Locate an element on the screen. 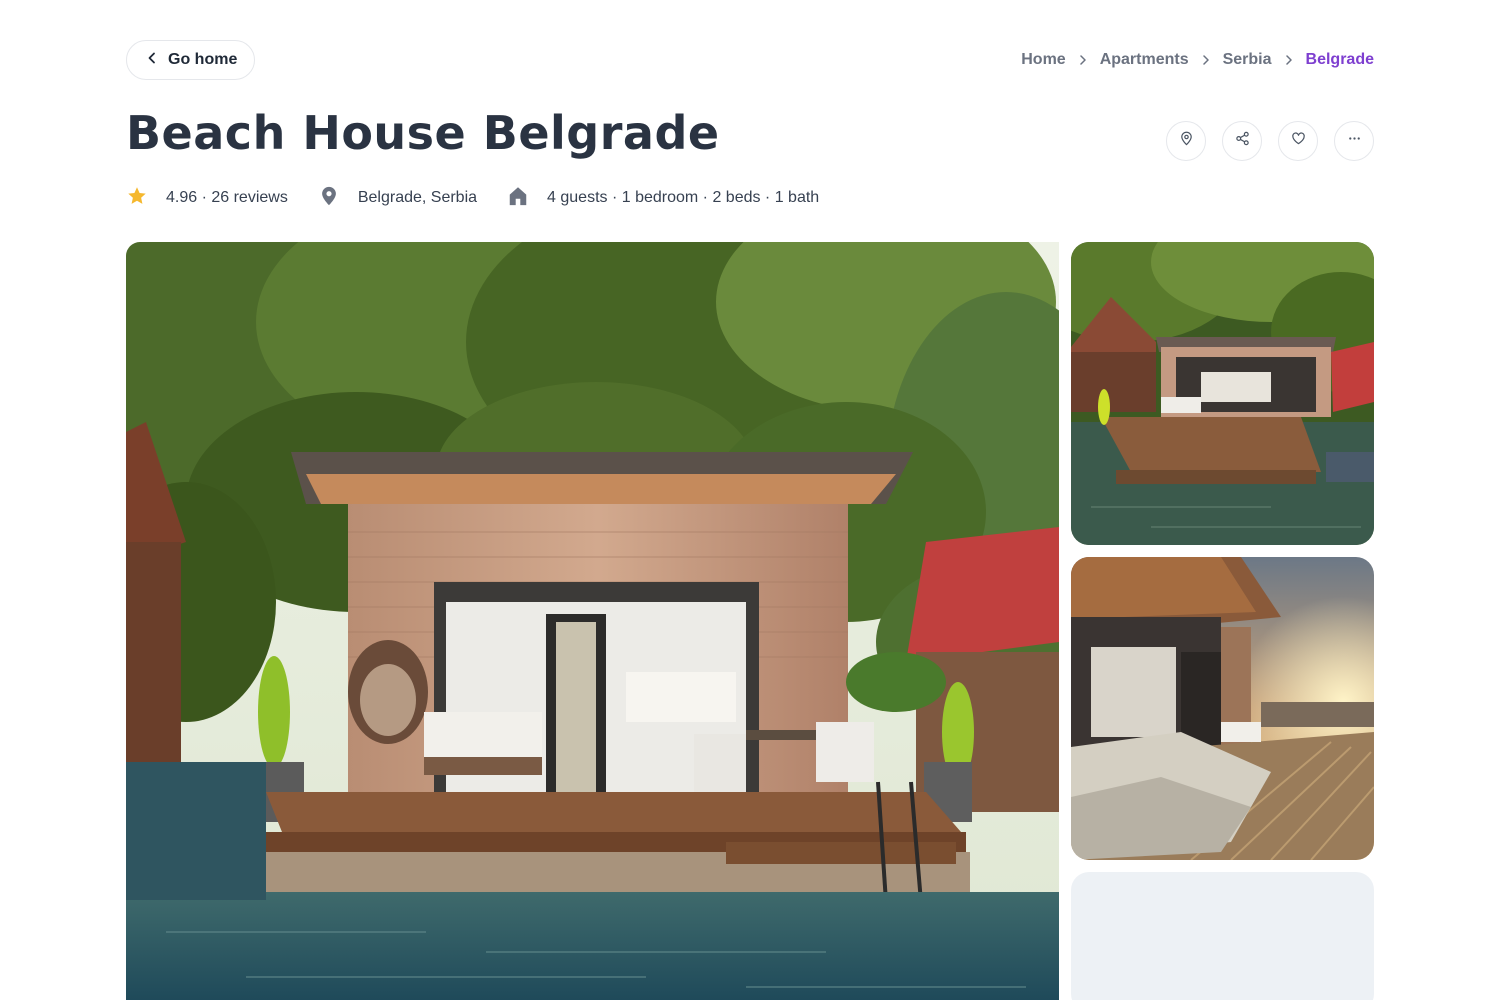  chevron-left-icon is located at coordinates (152, 60).